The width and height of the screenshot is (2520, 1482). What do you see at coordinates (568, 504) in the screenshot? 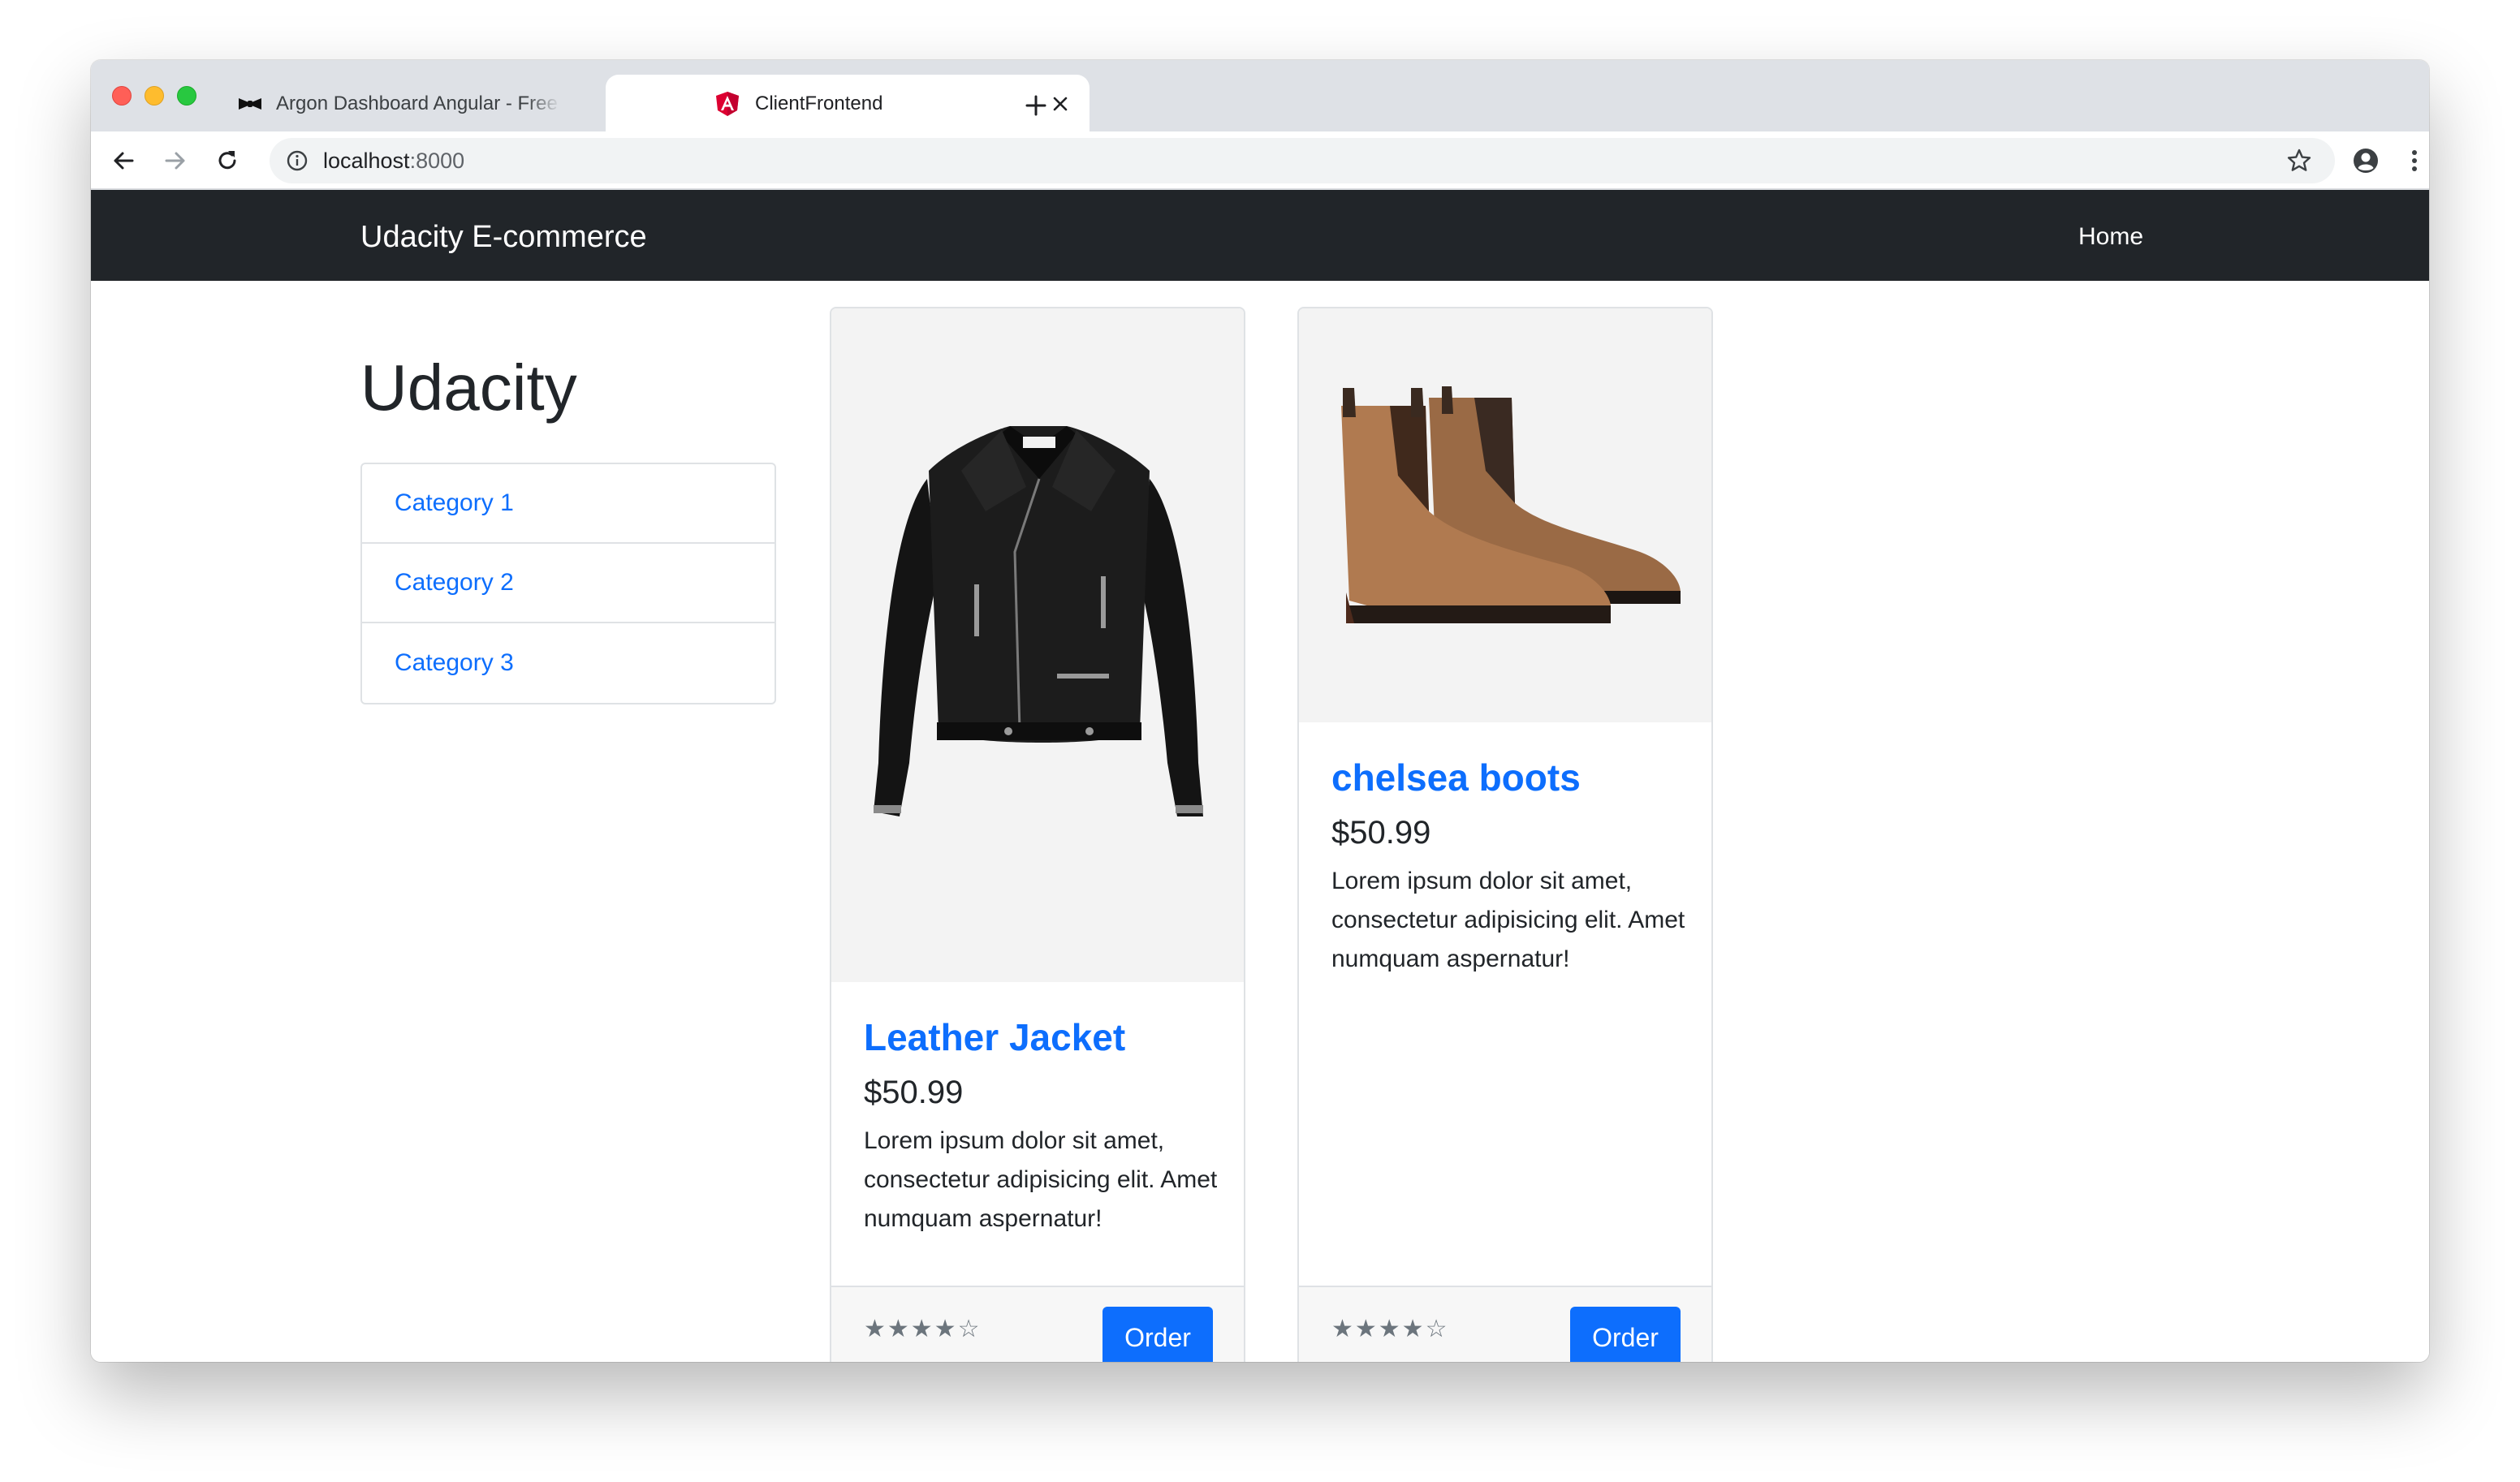
I see `category-link-1: Category 1` at bounding box center [568, 504].